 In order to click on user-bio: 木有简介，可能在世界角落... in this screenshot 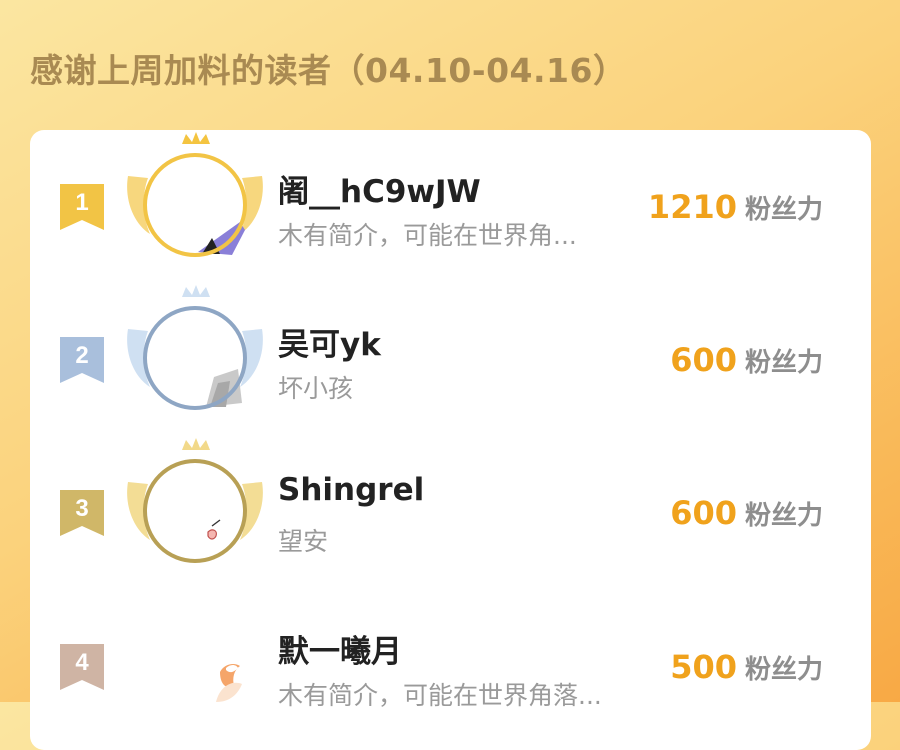, I will do `click(440, 695)`.